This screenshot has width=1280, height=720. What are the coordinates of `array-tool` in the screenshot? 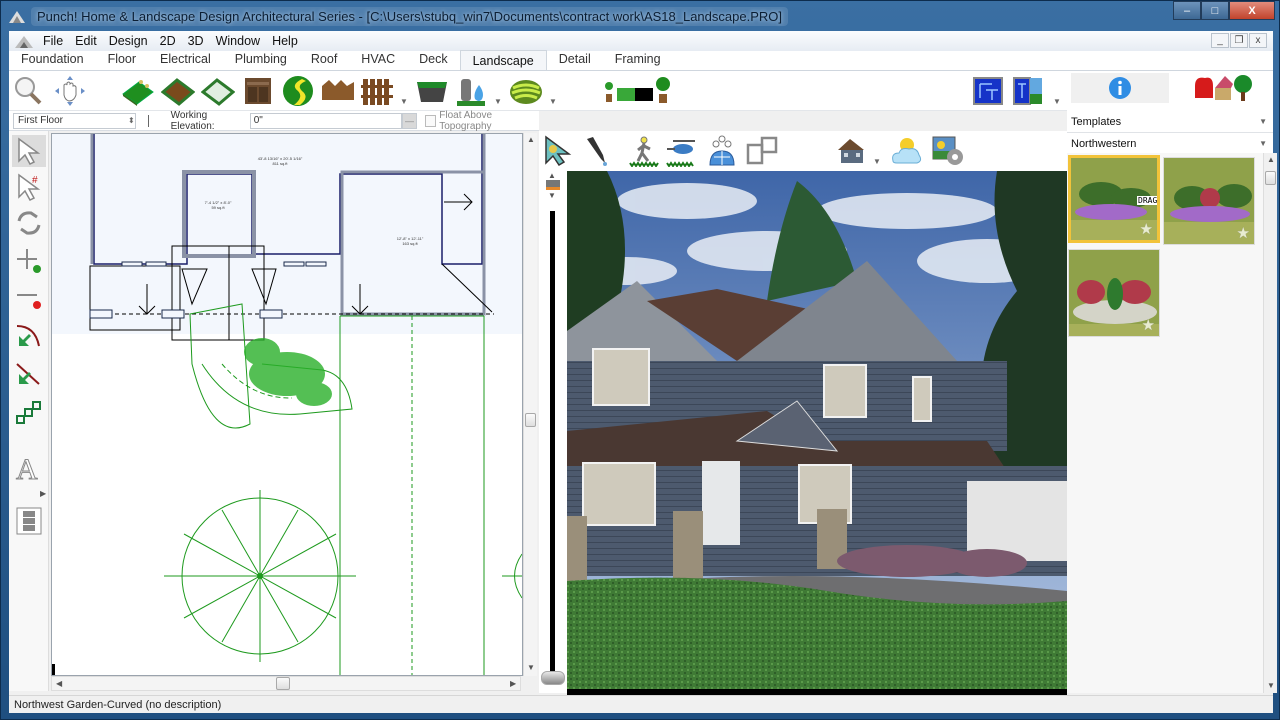 It's located at (29, 413).